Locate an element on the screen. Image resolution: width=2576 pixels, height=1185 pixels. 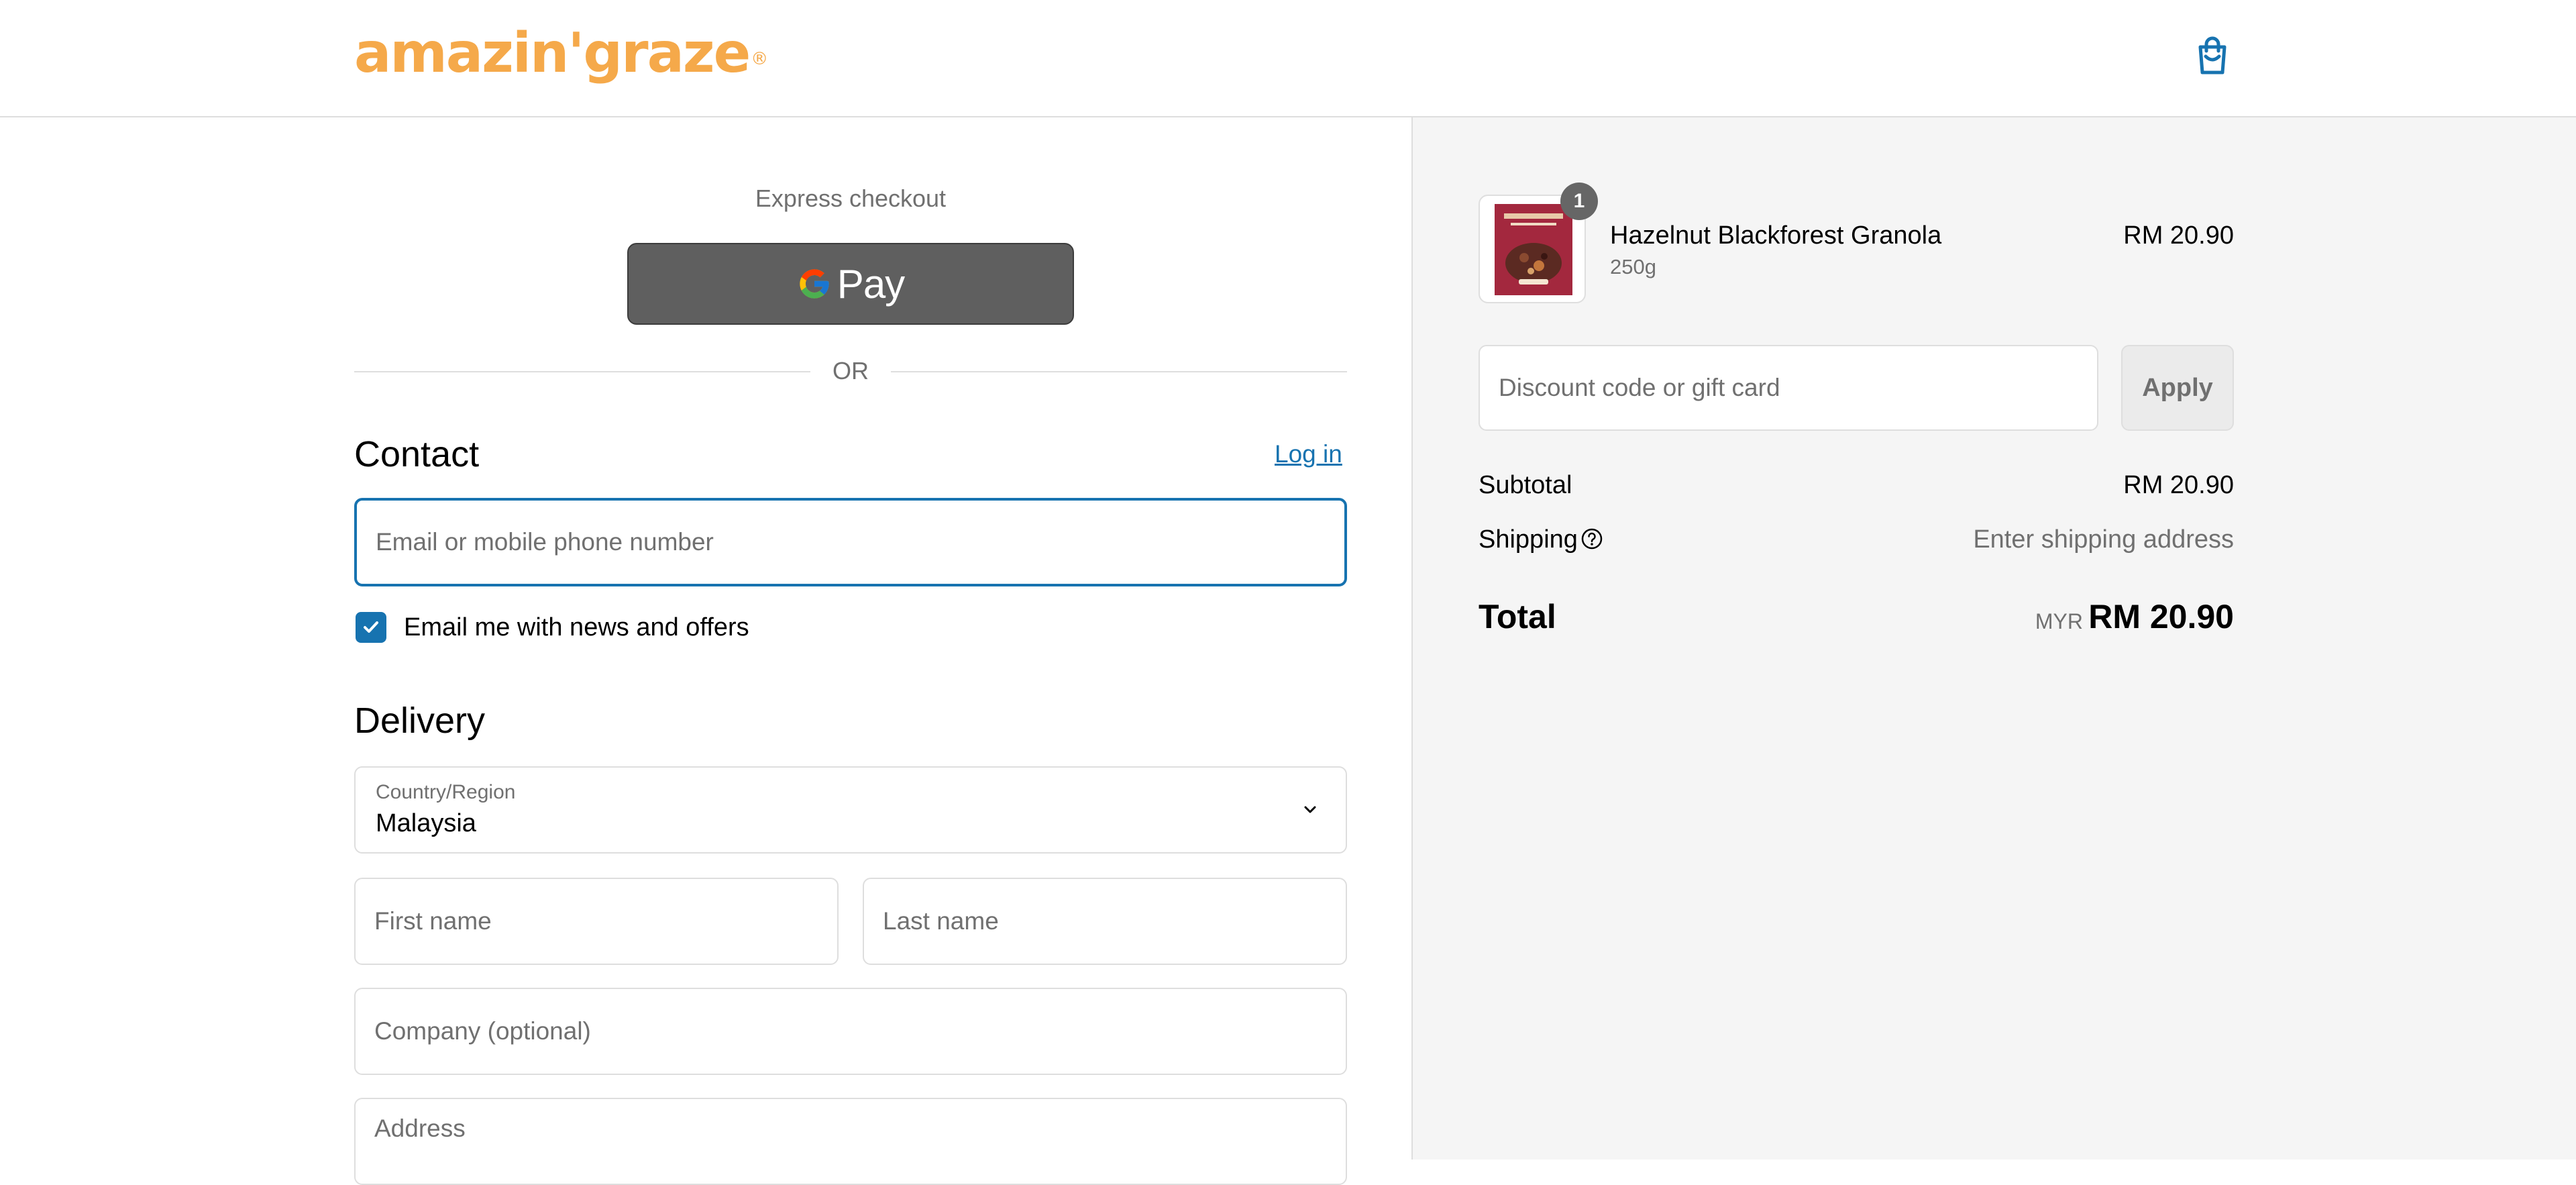
company-input is located at coordinates (851, 1031).